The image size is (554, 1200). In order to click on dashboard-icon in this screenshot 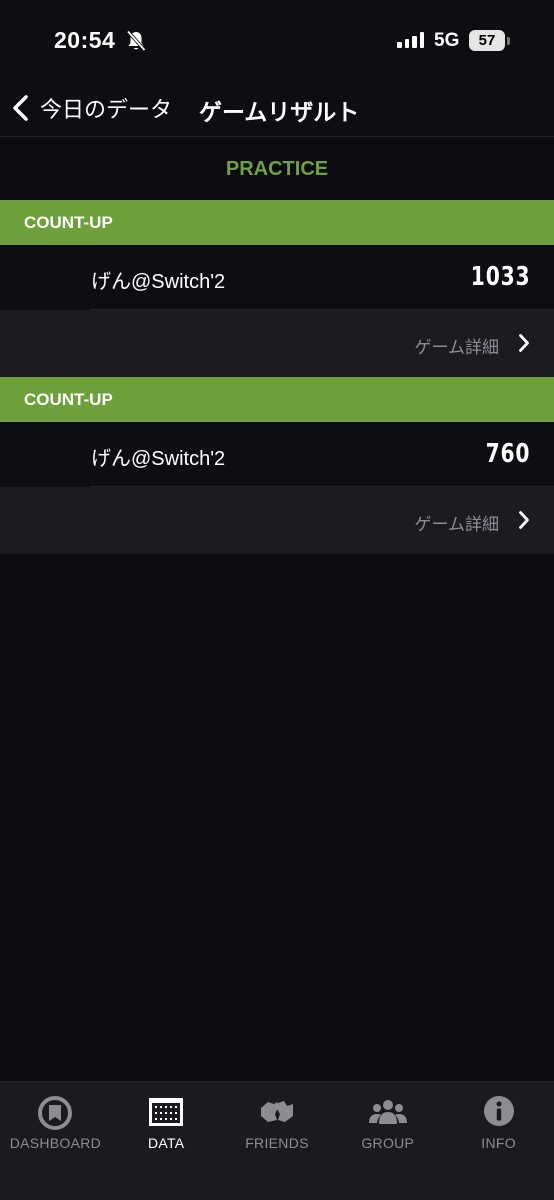, I will do `click(55, 1113)`.